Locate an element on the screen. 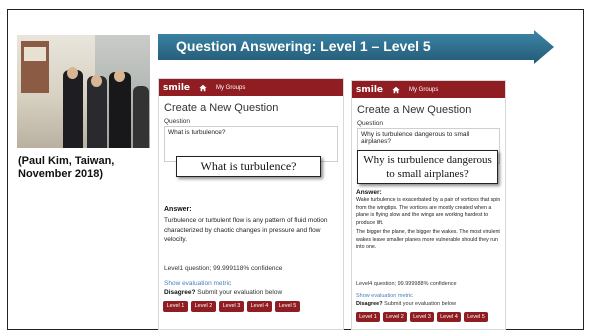  banner-arrow: Question Answering: Level 1 – Level 5 is located at coordinates (356, 47).